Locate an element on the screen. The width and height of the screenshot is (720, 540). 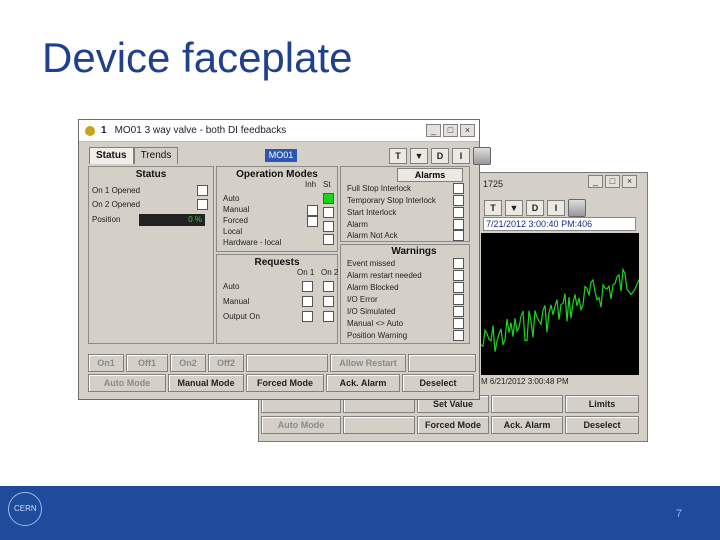
request-col-on1: On 1 is located at coordinates (306, 272).